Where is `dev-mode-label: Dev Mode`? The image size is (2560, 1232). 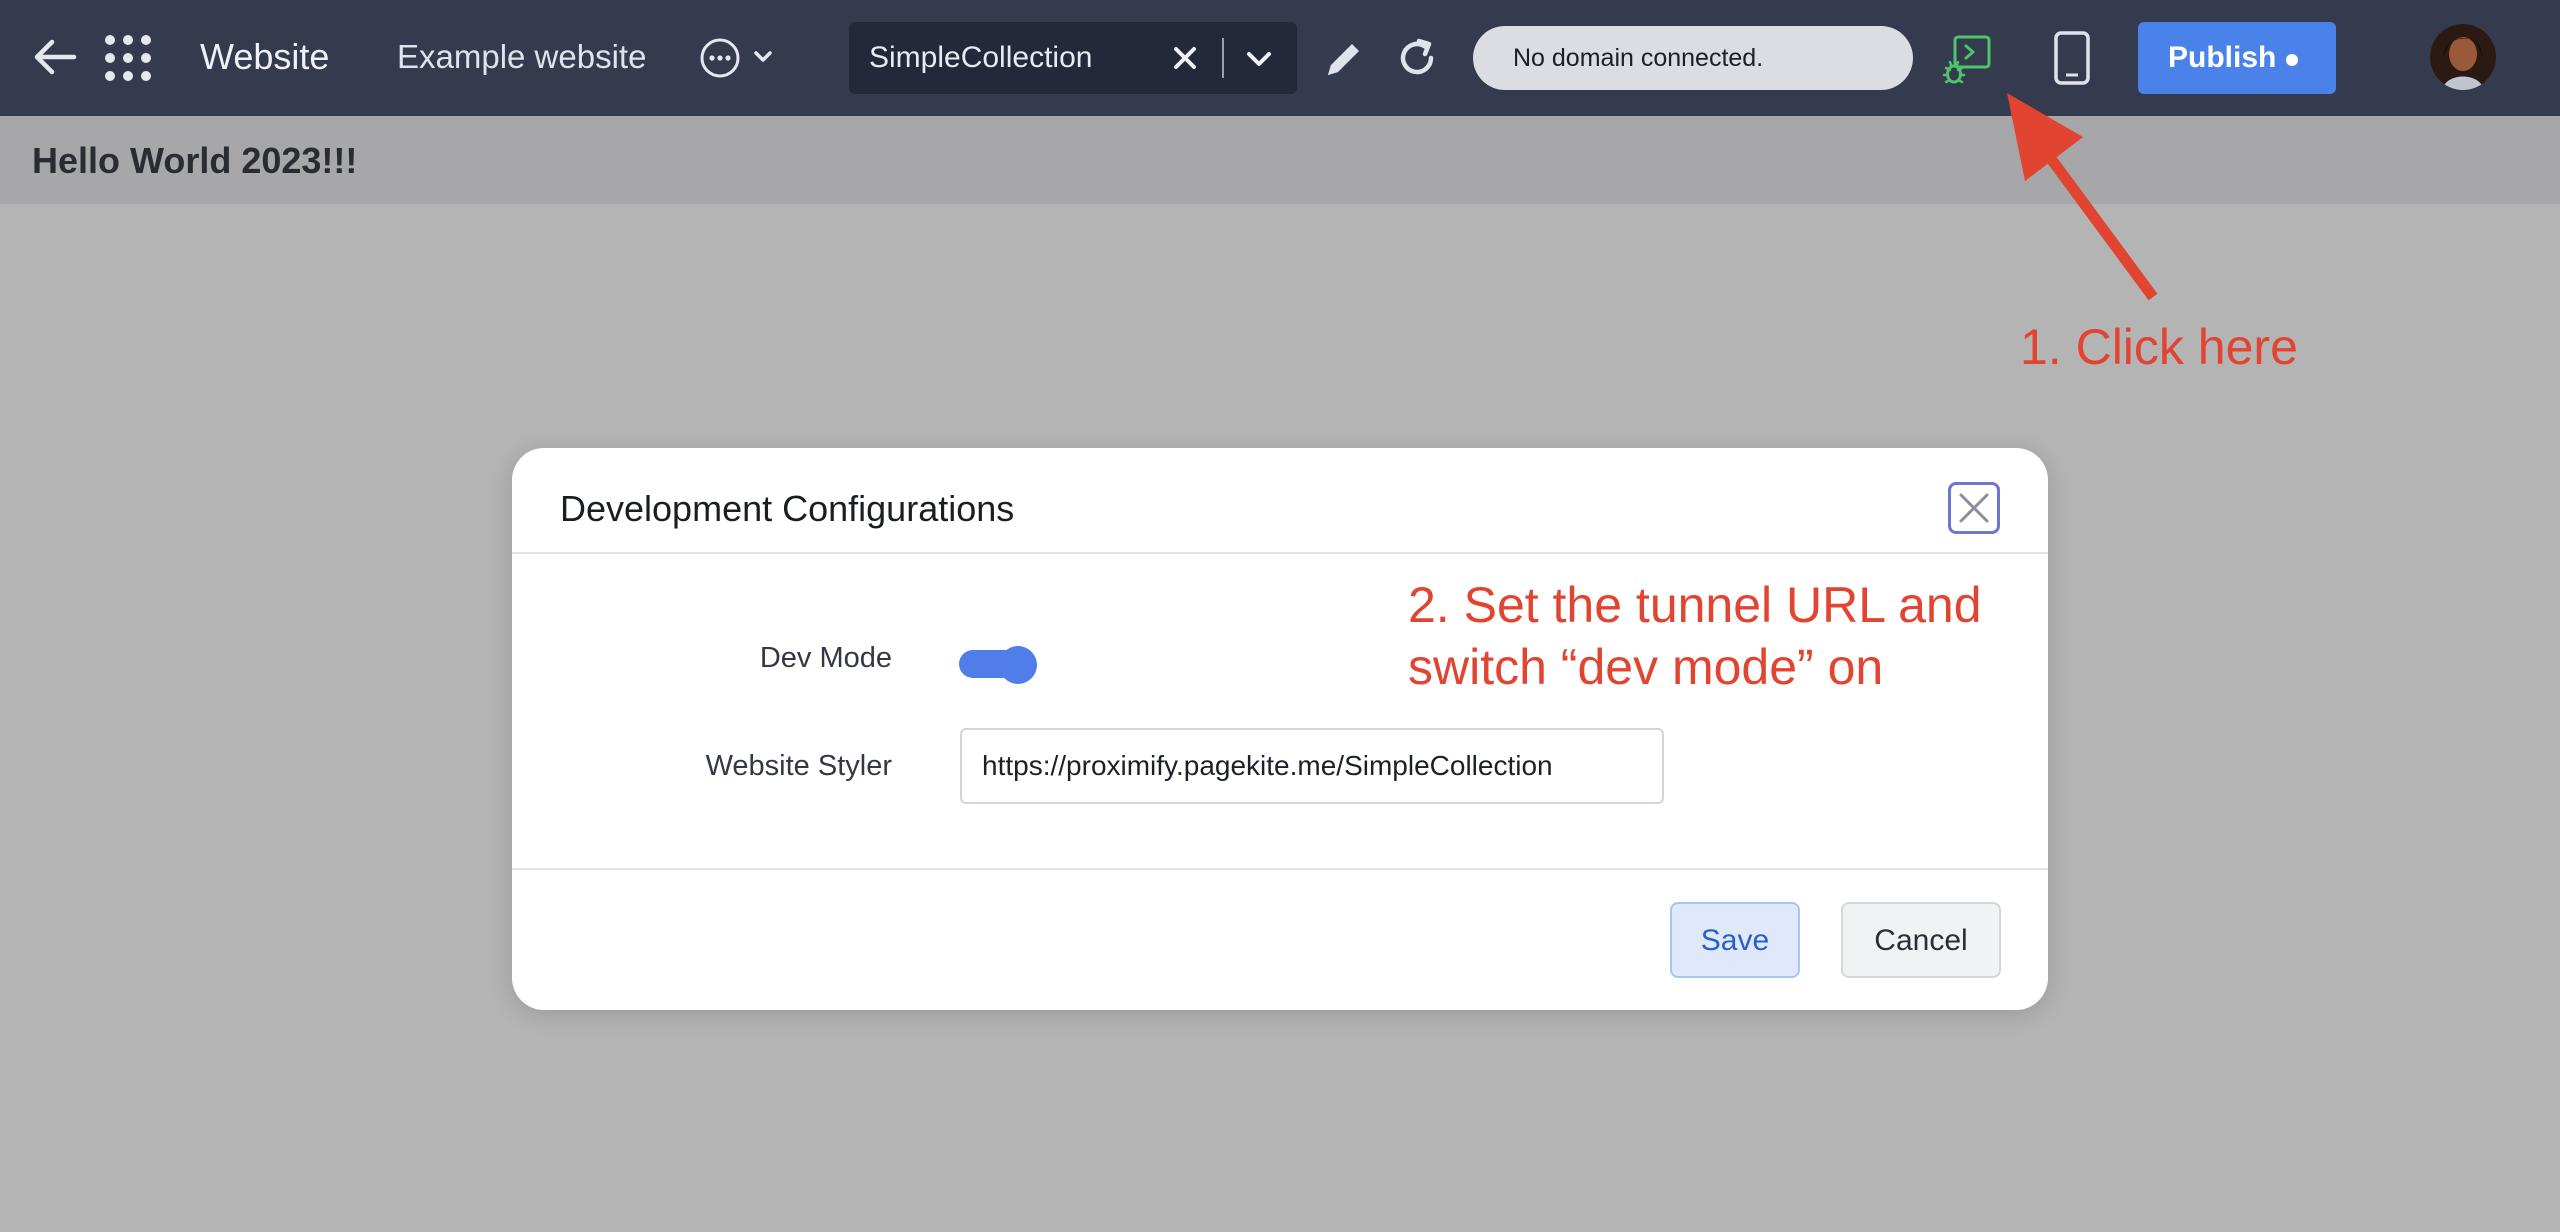 dev-mode-label: Dev Mode is located at coordinates (825, 658).